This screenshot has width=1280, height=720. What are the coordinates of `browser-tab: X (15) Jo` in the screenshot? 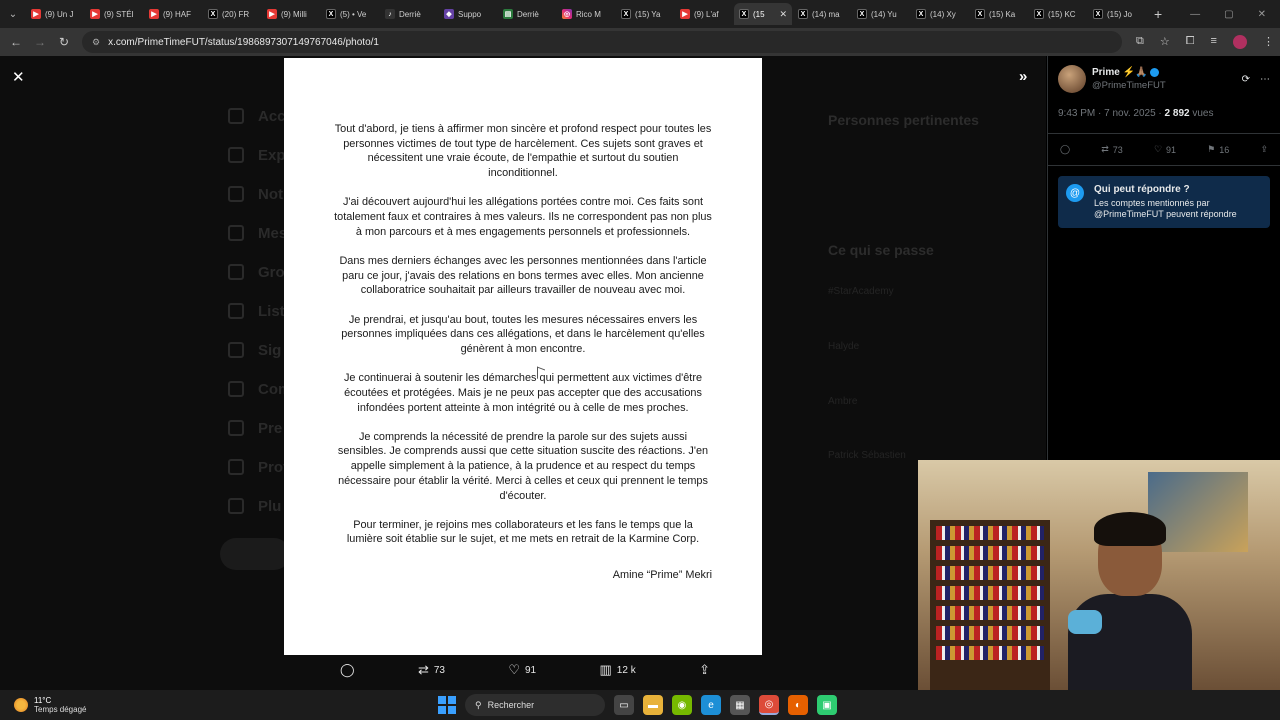 It's located at (1117, 14).